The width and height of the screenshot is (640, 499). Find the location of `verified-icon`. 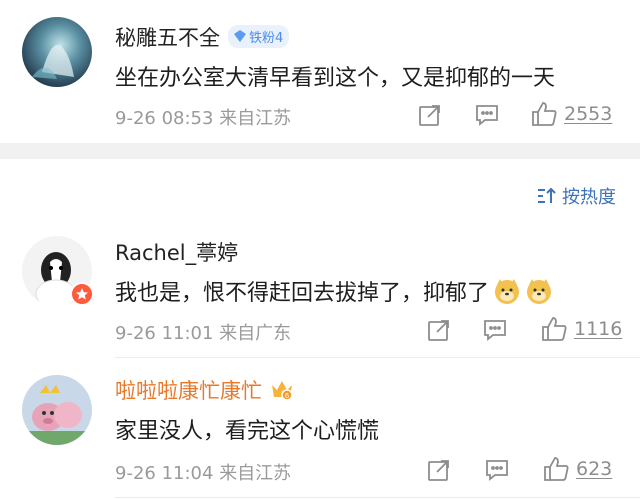

verified-icon is located at coordinates (82, 294).